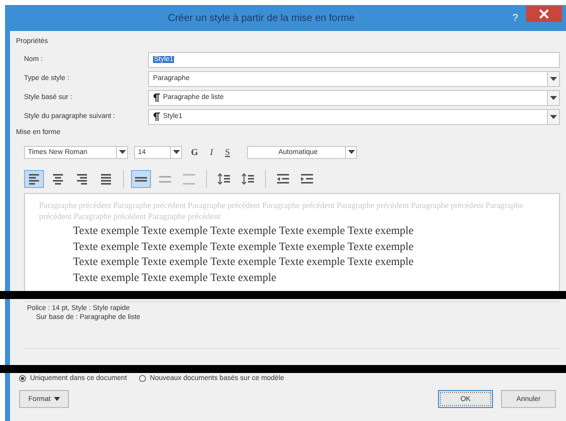 The width and height of the screenshot is (566, 421). What do you see at coordinates (106, 179) in the screenshot?
I see `justify-icon` at bounding box center [106, 179].